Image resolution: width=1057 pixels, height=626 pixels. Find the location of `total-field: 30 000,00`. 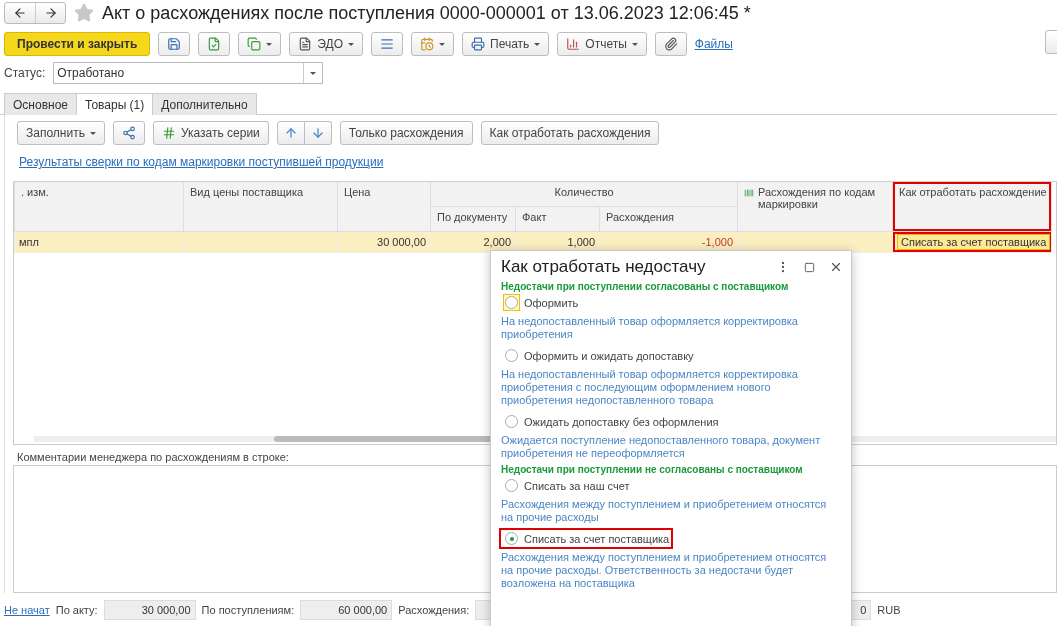

total-field: 30 000,00 is located at coordinates (149, 609).